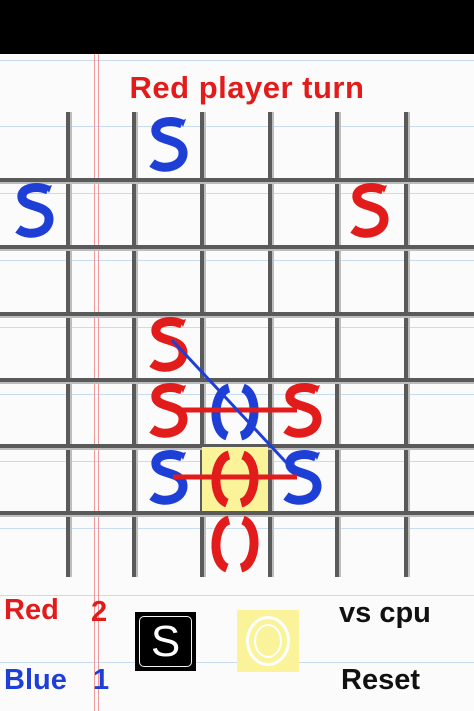  I want to click on red-score-value: 2, so click(99, 612).